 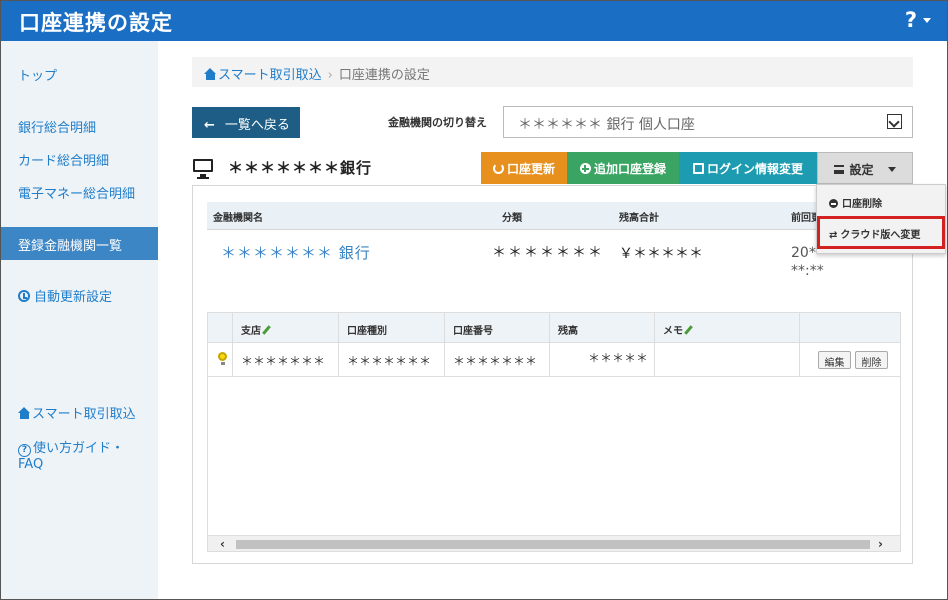 I want to click on detail-header-branch: 支店, so click(x=286, y=328).